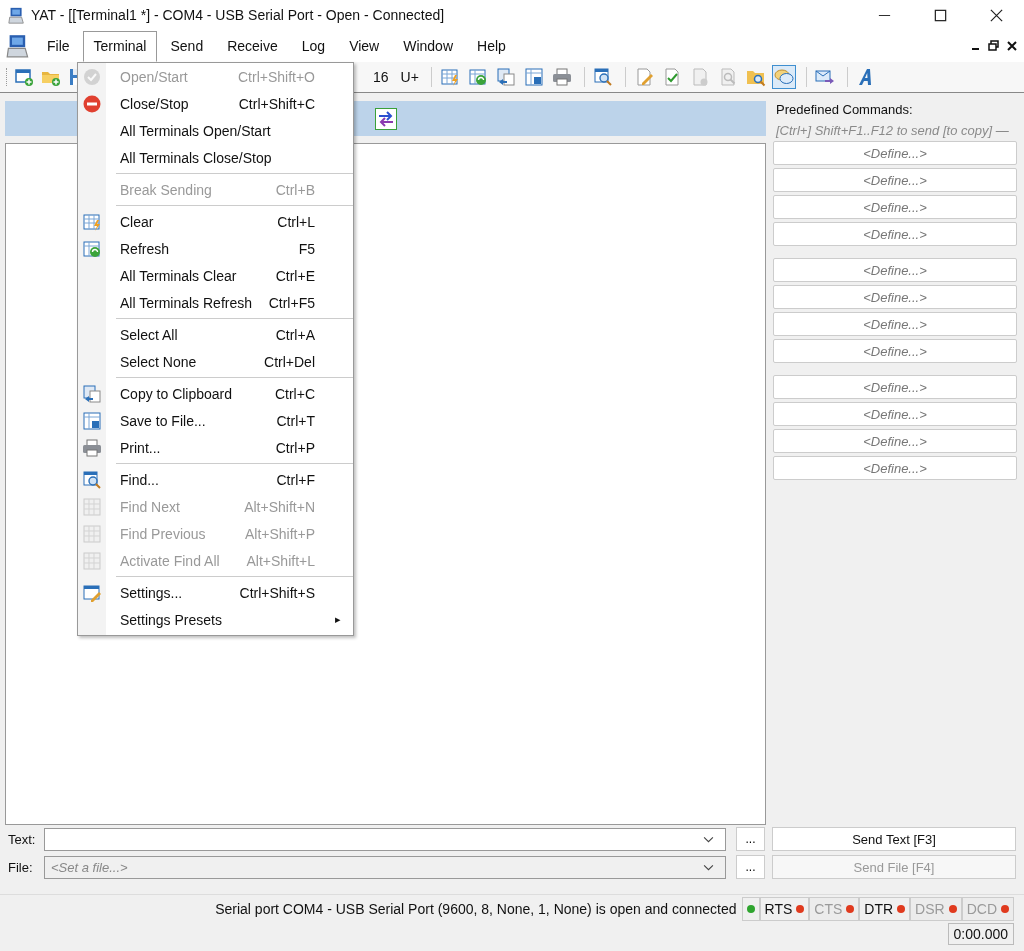  What do you see at coordinates (215, 393) in the screenshot?
I see `menu-item: Copy to Clipboard Ctrl+C` at bounding box center [215, 393].